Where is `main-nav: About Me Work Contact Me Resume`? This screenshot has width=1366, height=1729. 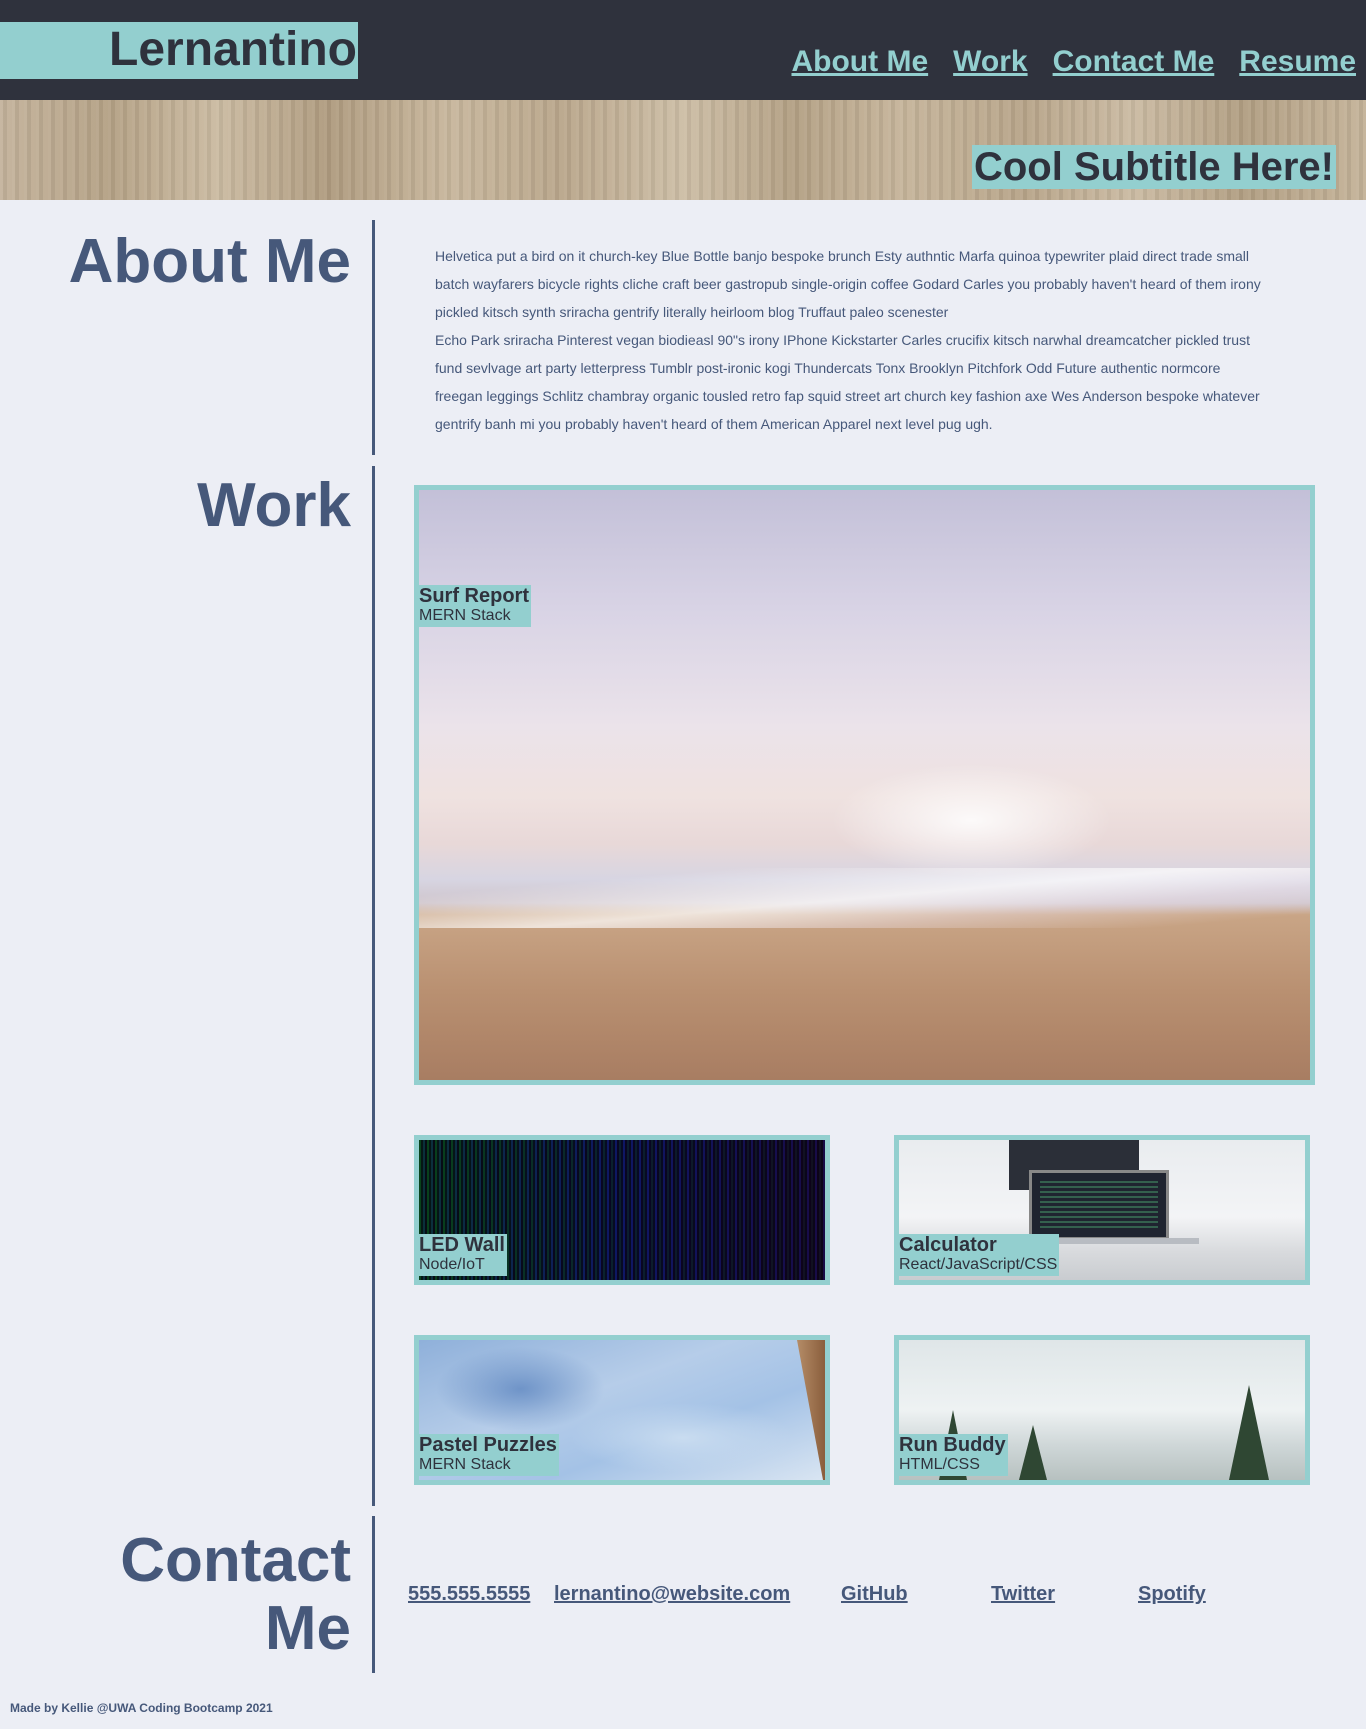 main-nav: About Me Work Contact Me Resume is located at coordinates (1073, 62).